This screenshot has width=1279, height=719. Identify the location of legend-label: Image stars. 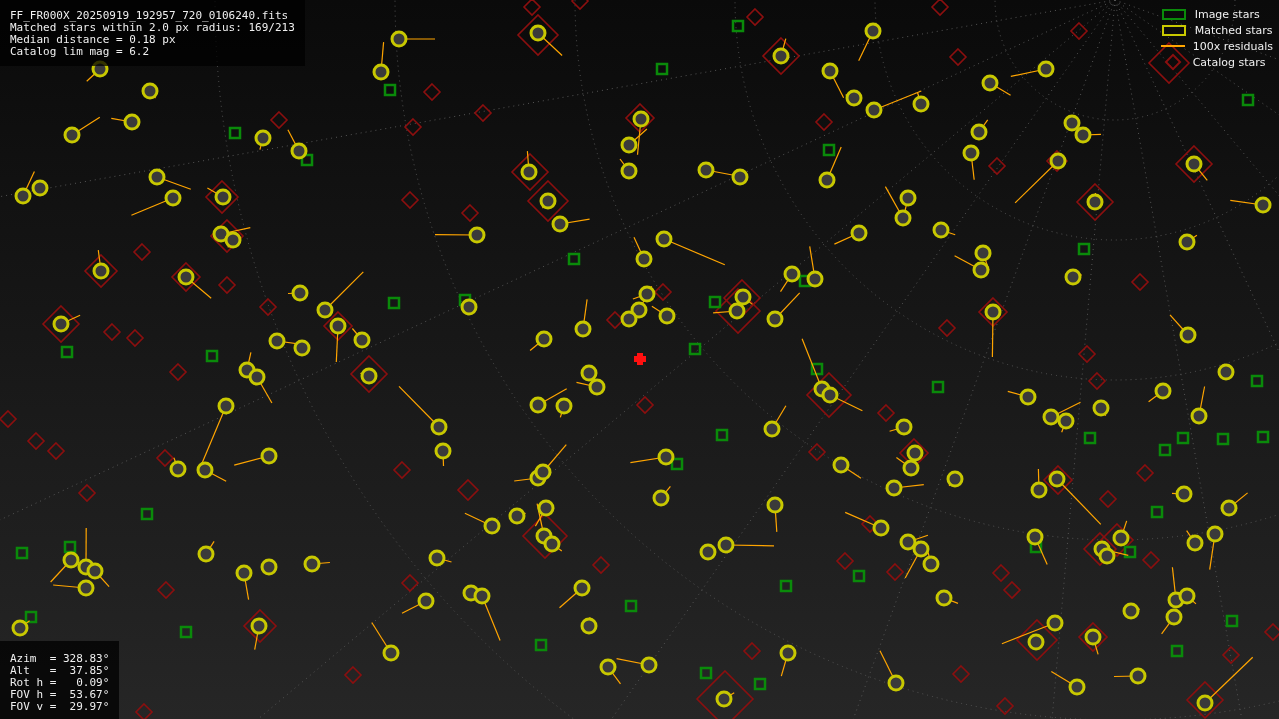
(1227, 14).